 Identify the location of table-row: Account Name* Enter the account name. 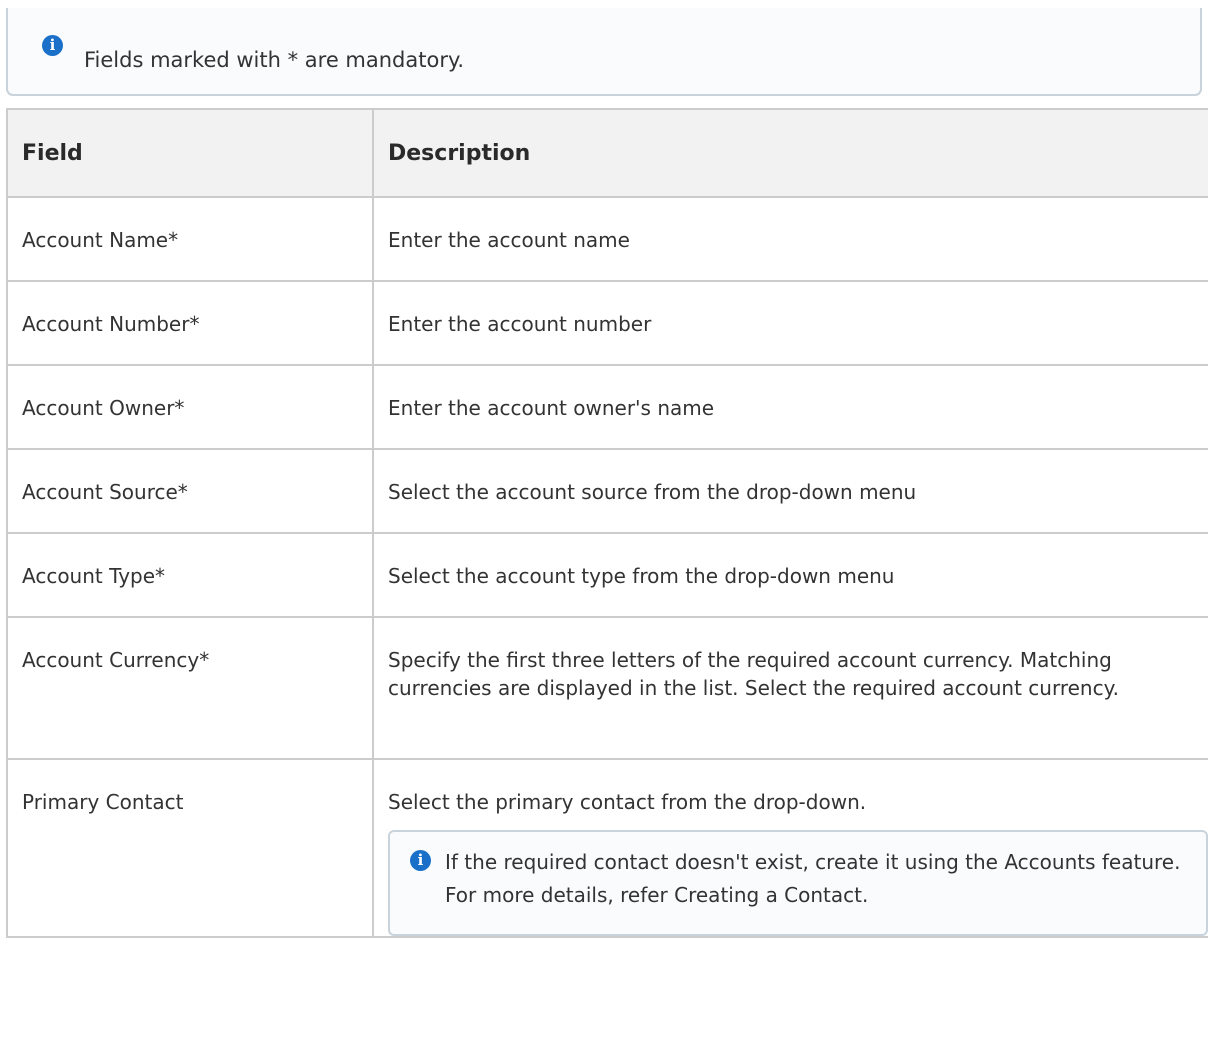
(607, 239).